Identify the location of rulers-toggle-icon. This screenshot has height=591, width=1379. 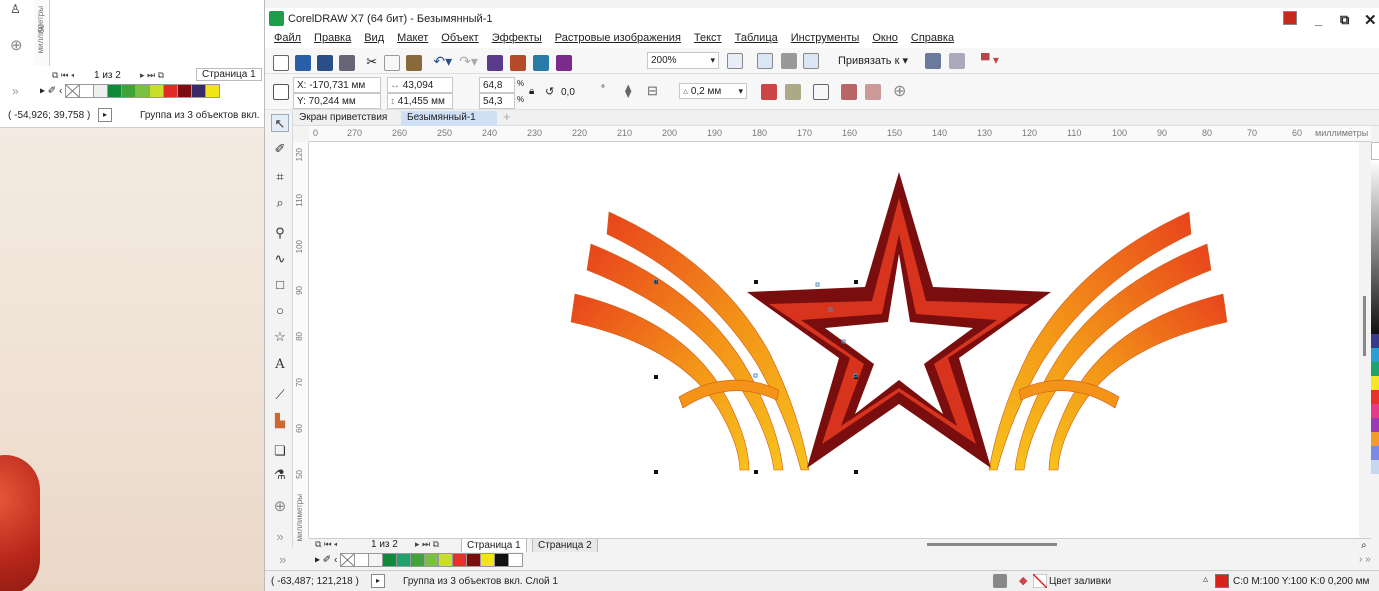
(765, 61).